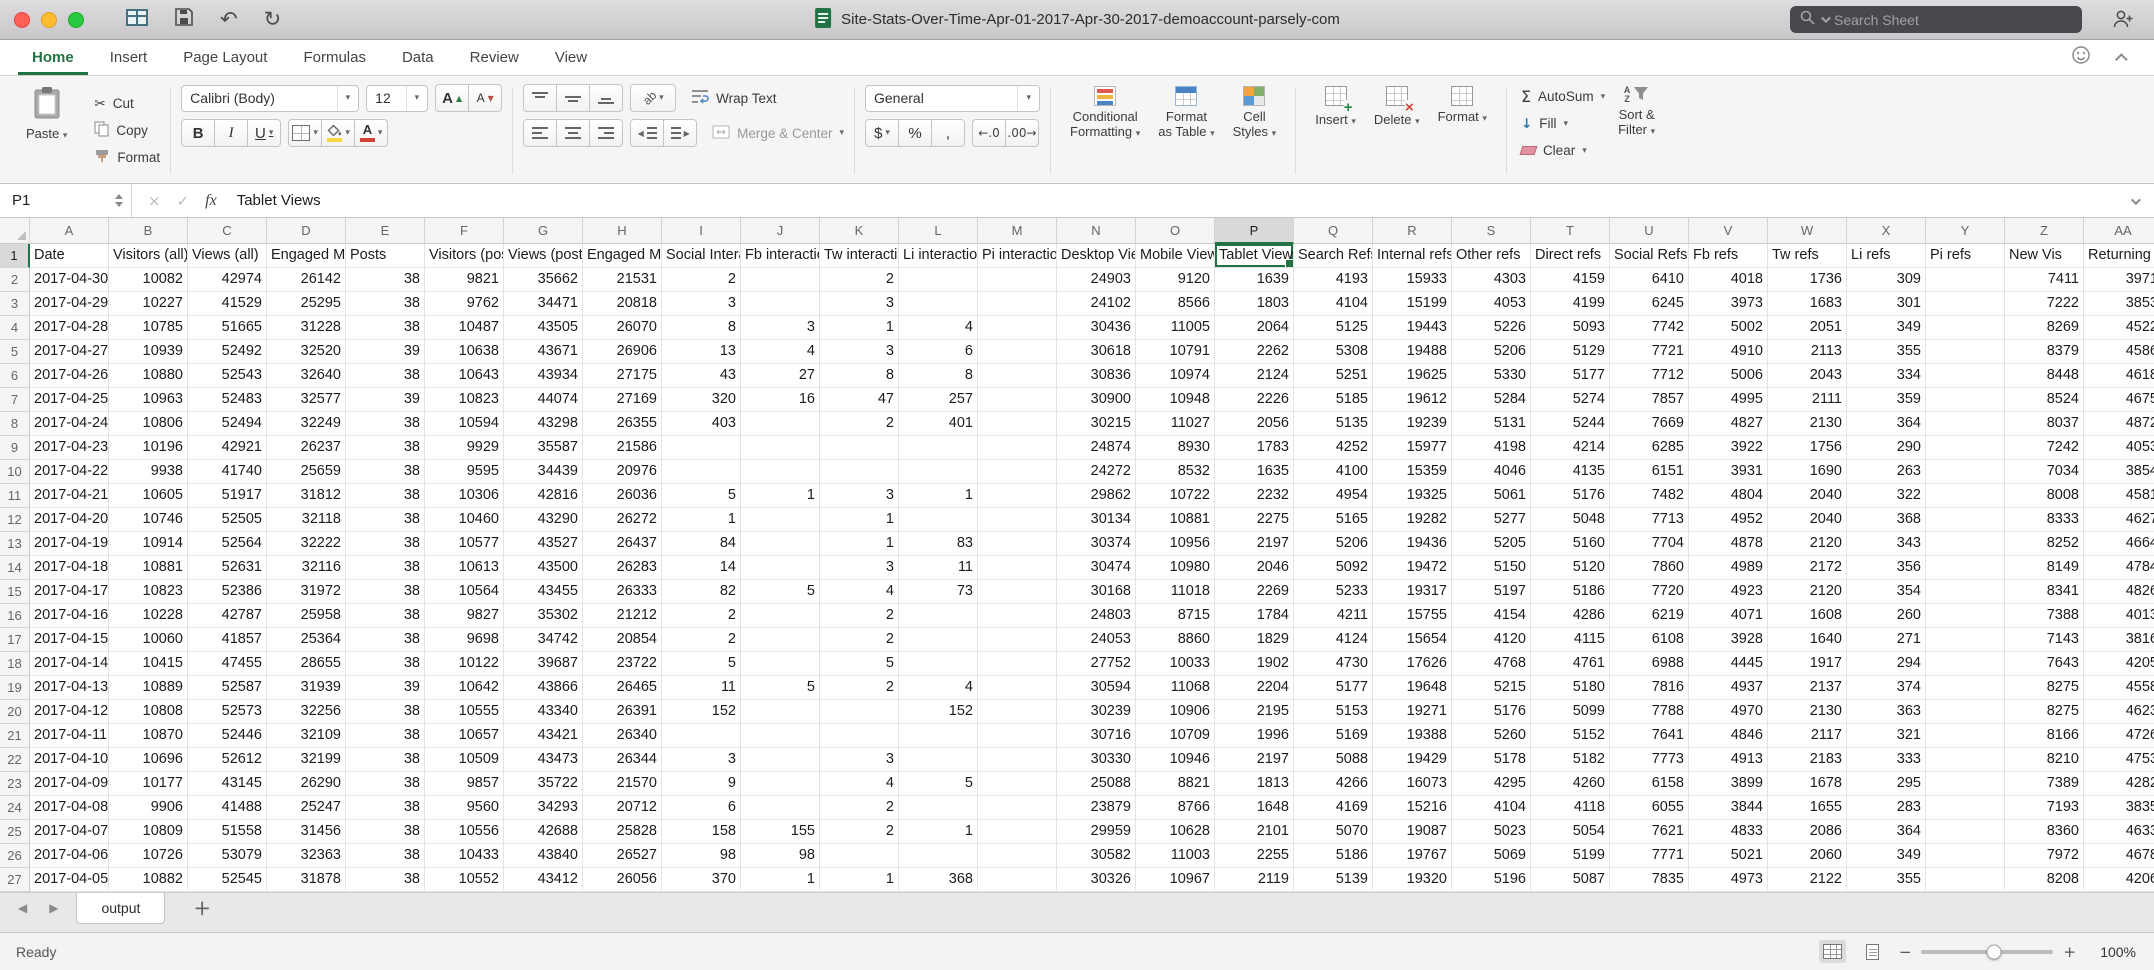  Describe the element at coordinates (2119, 736) in the screenshot. I see `cell-AA21: 4726` at that location.